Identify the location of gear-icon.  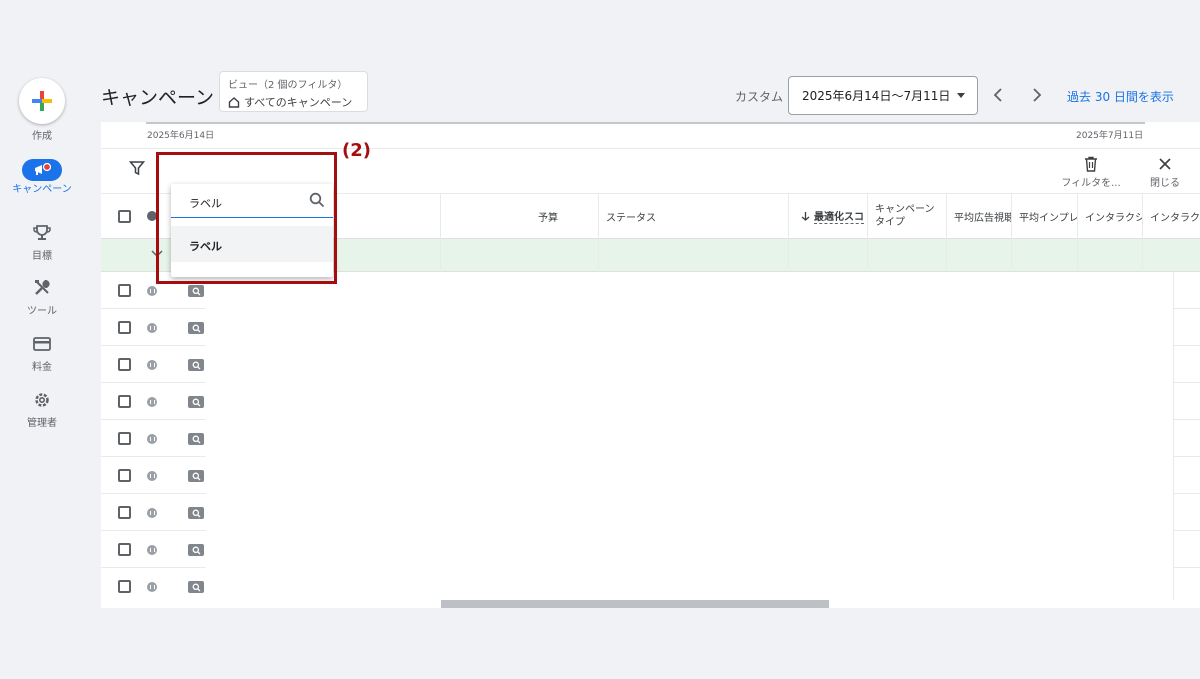
(42, 400).